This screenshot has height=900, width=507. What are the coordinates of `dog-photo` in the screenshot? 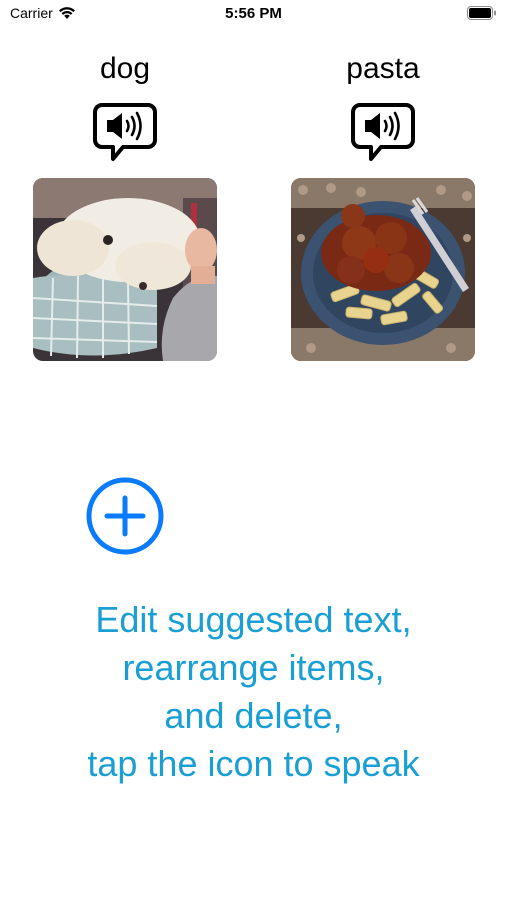 It's located at (125, 269).